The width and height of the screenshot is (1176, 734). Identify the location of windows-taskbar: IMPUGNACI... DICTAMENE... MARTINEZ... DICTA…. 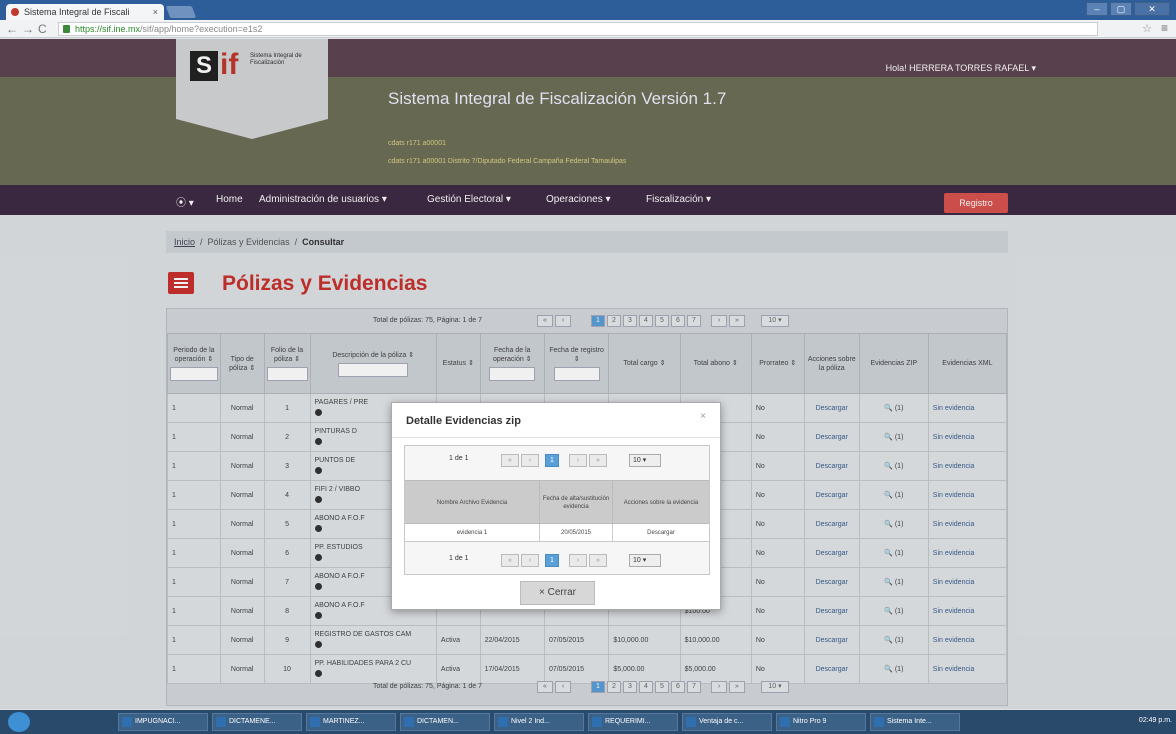
(588, 722).